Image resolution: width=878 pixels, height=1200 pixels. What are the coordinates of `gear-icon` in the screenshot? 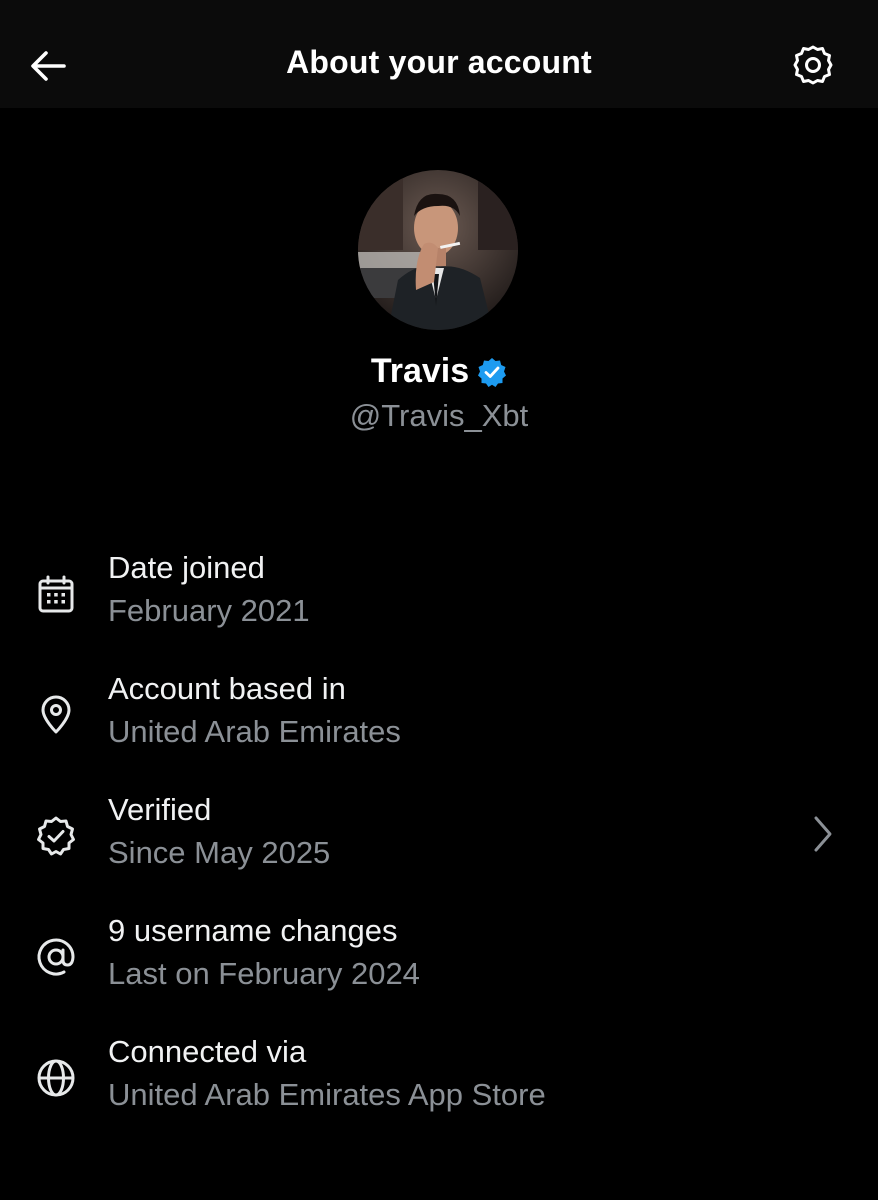 It's located at (813, 65).